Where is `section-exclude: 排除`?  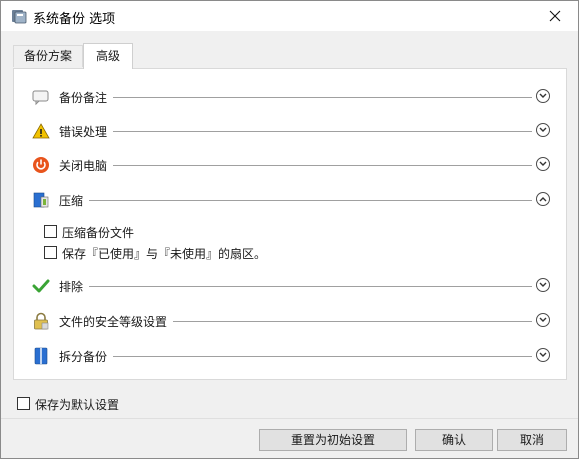
section-exclude: 排除 is located at coordinates (291, 286).